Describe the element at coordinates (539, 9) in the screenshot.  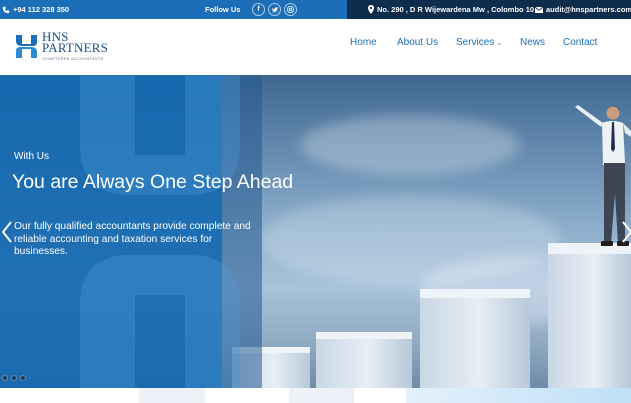
I see `envelope-icon` at that location.